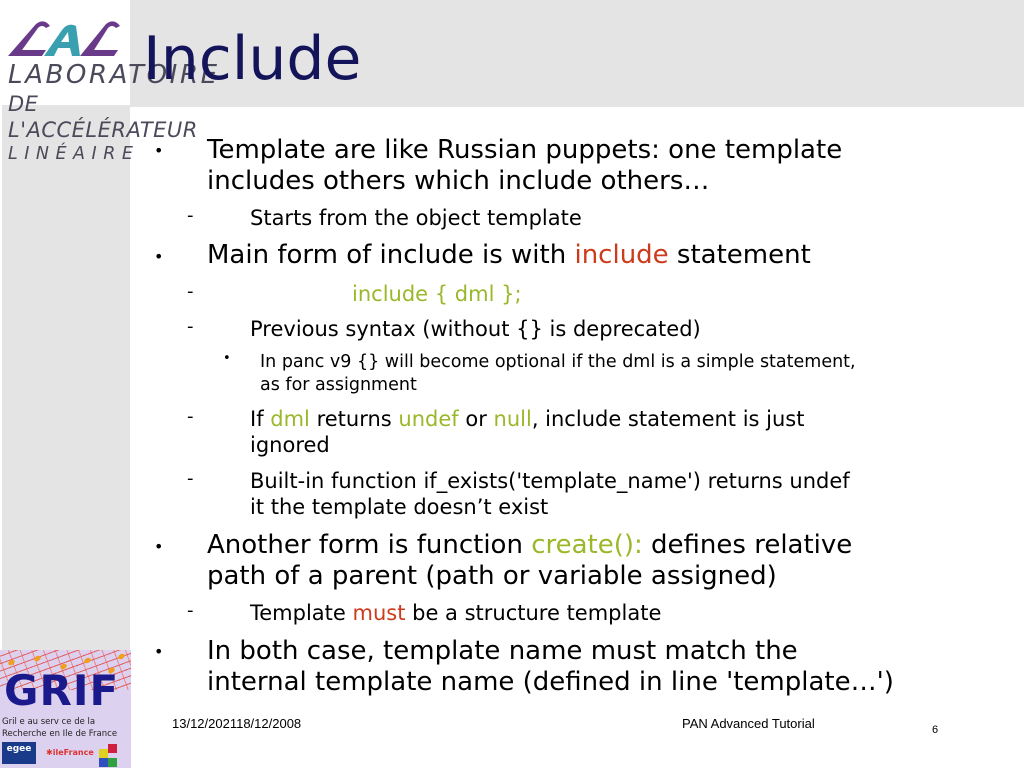 This screenshot has height=768, width=1024. What do you see at coordinates (748, 723) in the screenshot?
I see `footer-title: PAN Advanced Tutorial` at bounding box center [748, 723].